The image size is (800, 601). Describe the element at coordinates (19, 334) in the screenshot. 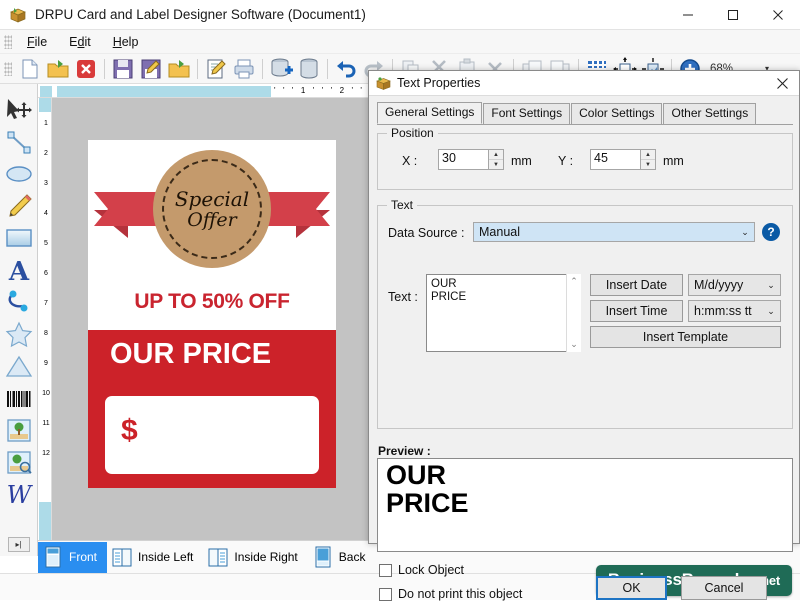

I see `star-icon` at that location.